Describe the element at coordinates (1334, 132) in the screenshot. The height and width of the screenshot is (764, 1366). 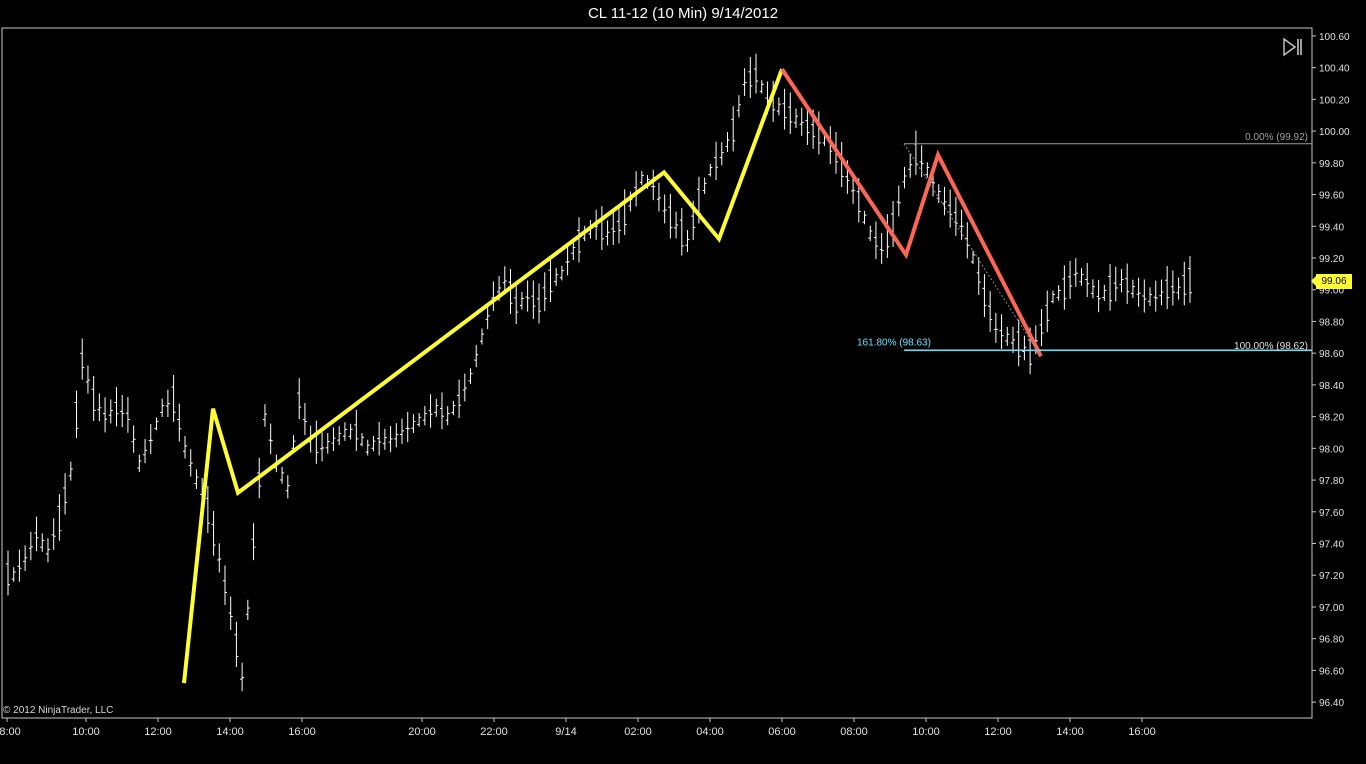
I see `y-tick-label: 100.00` at that location.